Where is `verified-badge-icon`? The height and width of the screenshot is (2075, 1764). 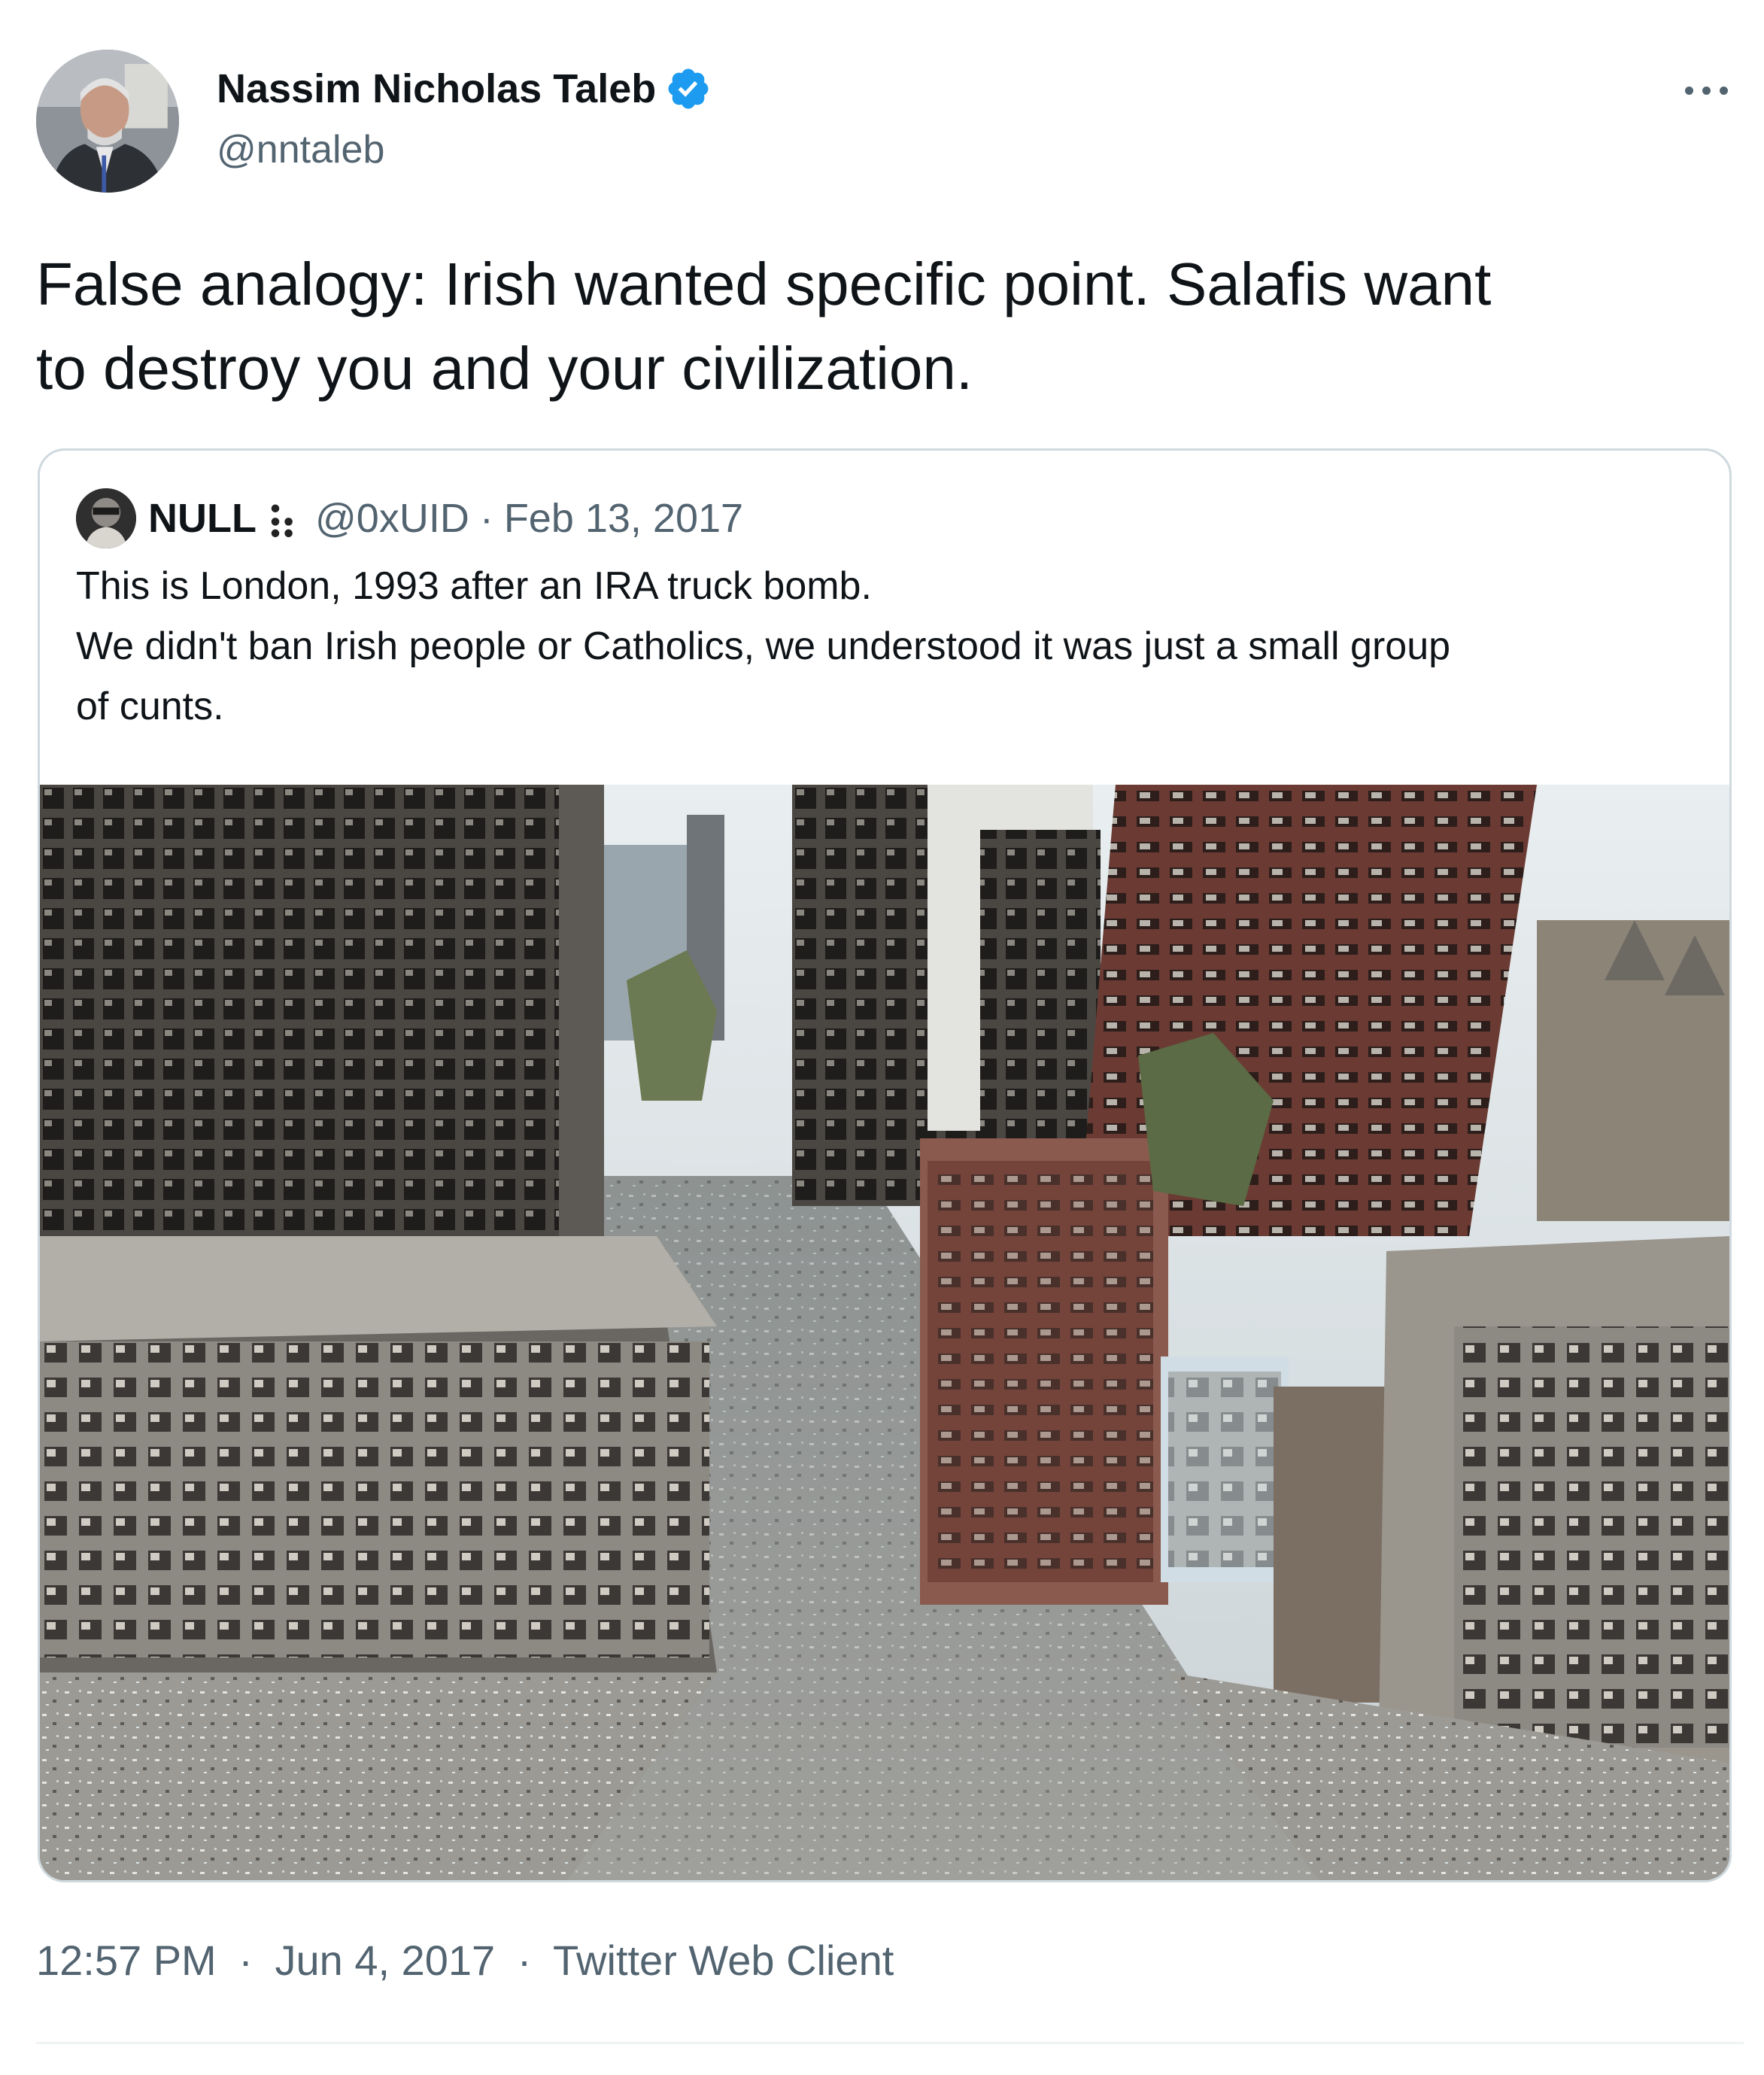 verified-badge-icon is located at coordinates (688, 88).